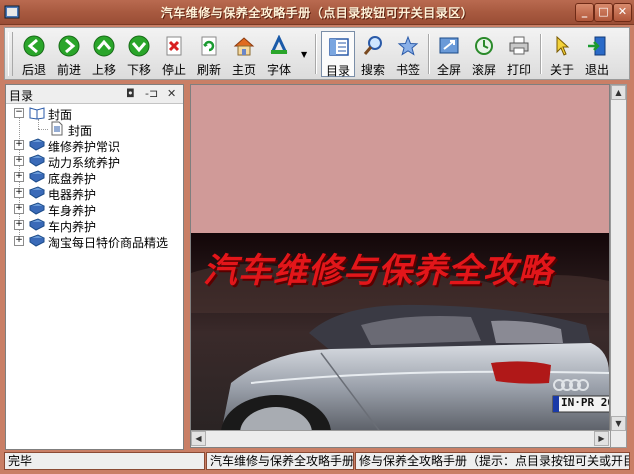 The height and width of the screenshot is (474, 634). Describe the element at coordinates (108, 243) in the screenshot. I see `tree-item-label: 淘宝每日特价商品精选` at that location.